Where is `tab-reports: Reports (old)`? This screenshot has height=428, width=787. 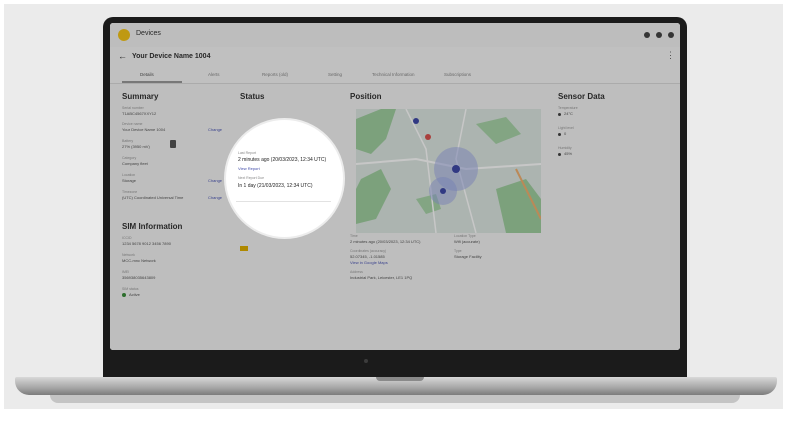 tab-reports: Reports (old) is located at coordinates (275, 74).